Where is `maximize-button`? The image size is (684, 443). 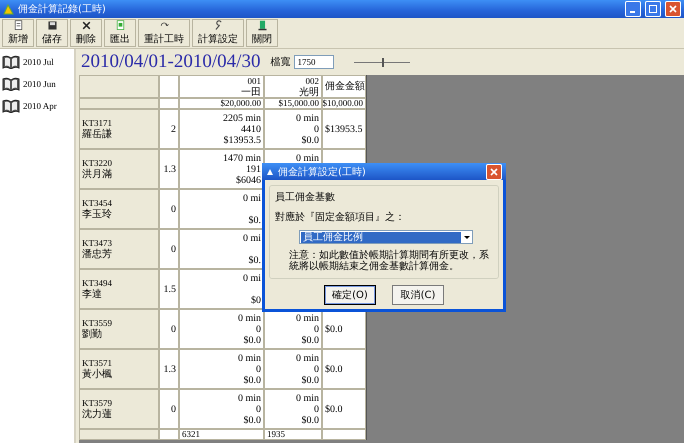 maximize-button is located at coordinates (653, 9).